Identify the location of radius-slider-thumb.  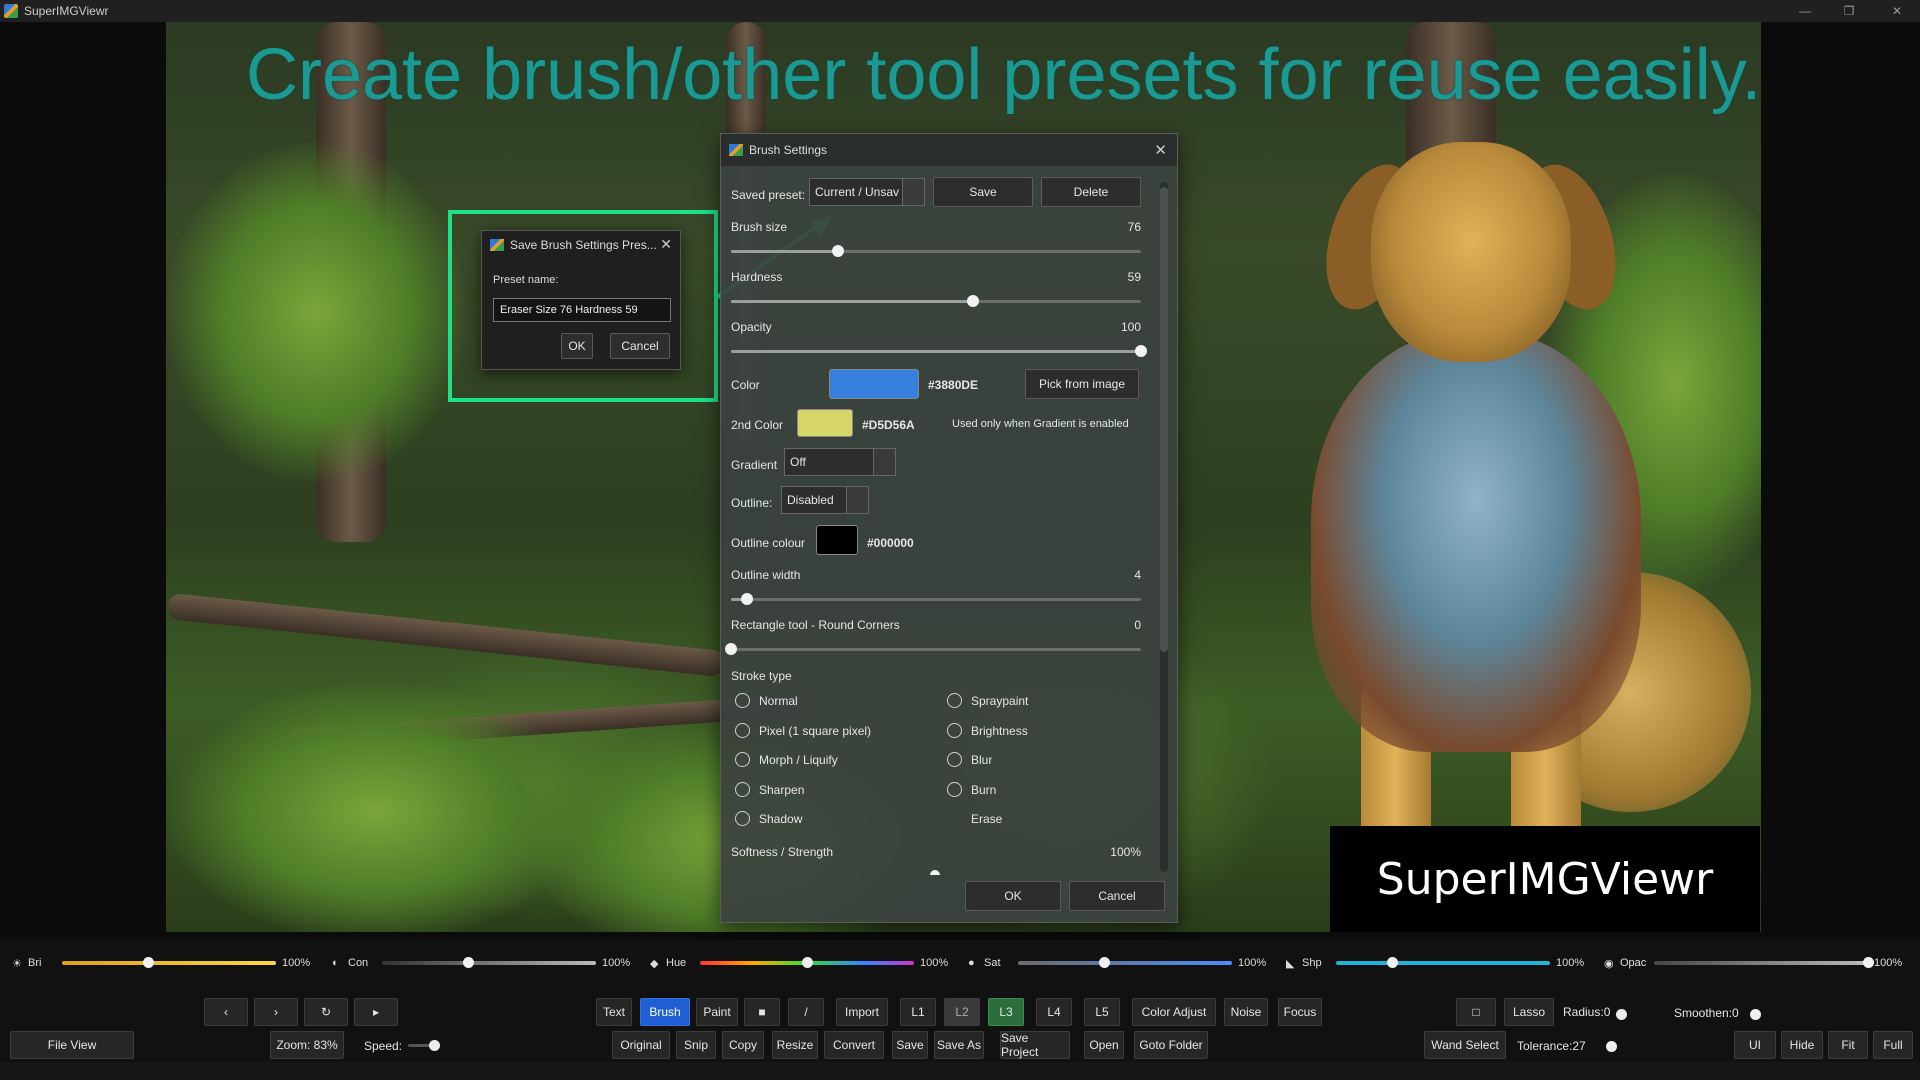
(1621, 1014).